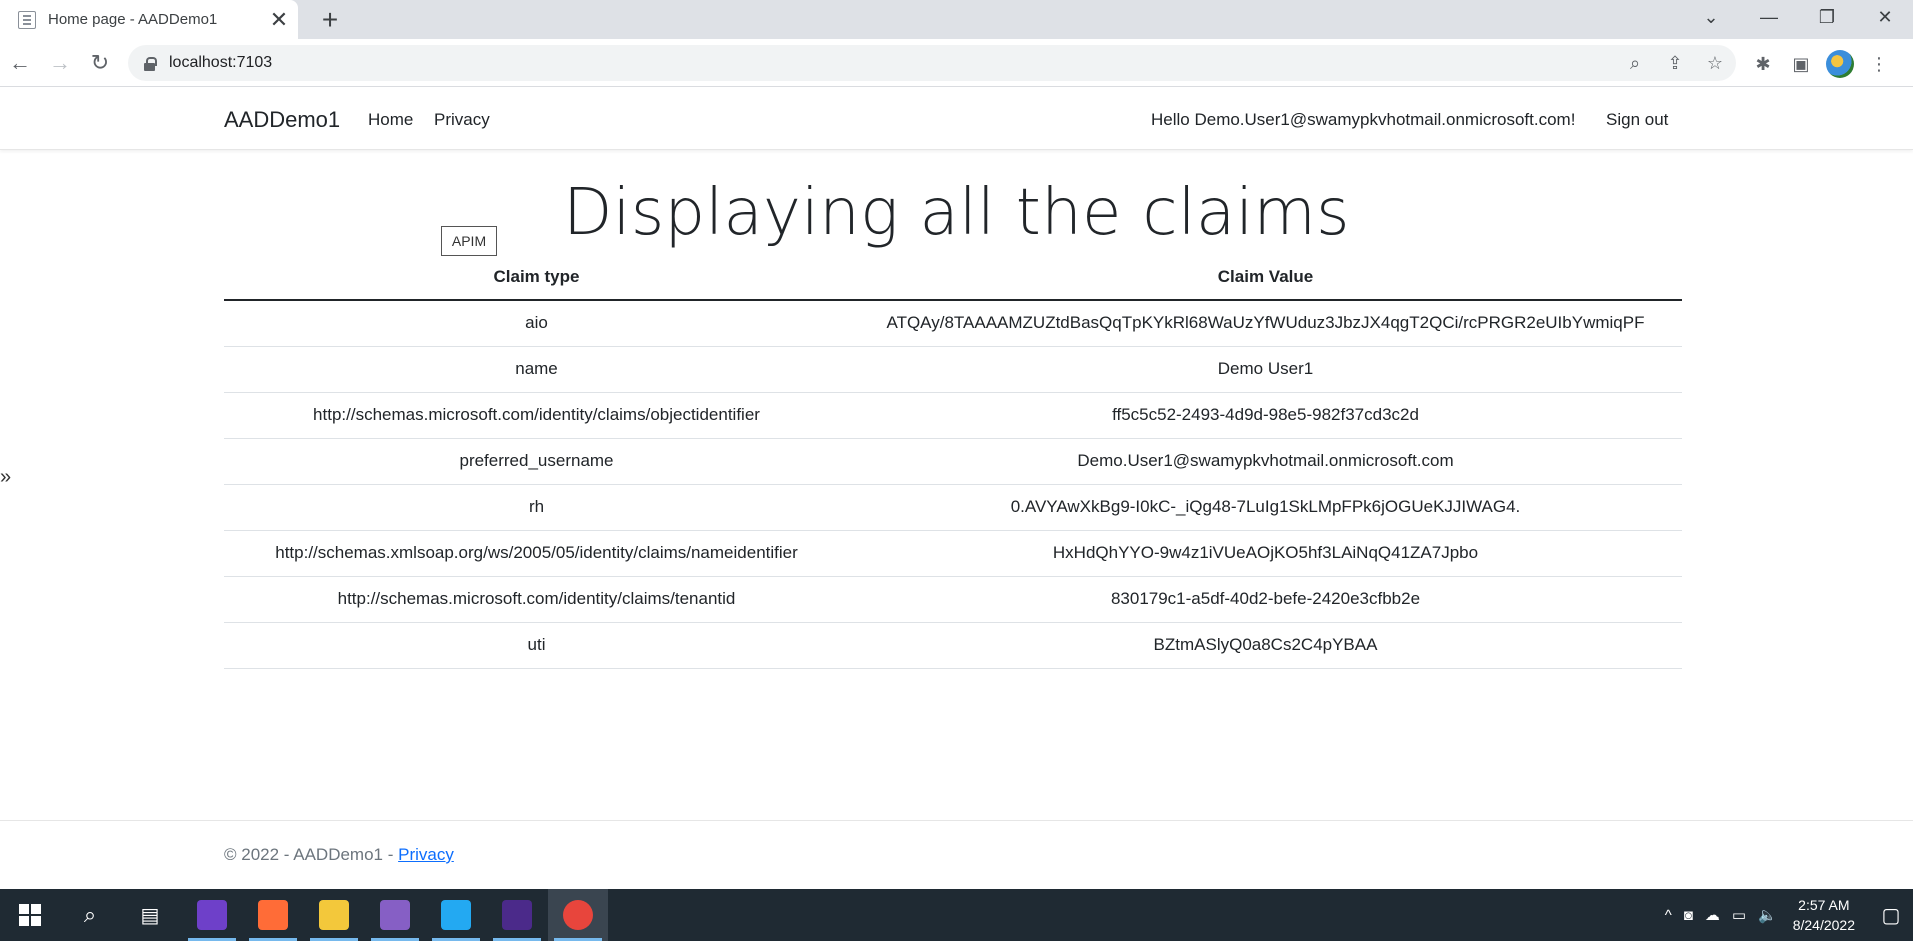 The width and height of the screenshot is (1913, 941). Describe the element at coordinates (1891, 915) in the screenshot. I see `notifications-icon: ▢` at that location.